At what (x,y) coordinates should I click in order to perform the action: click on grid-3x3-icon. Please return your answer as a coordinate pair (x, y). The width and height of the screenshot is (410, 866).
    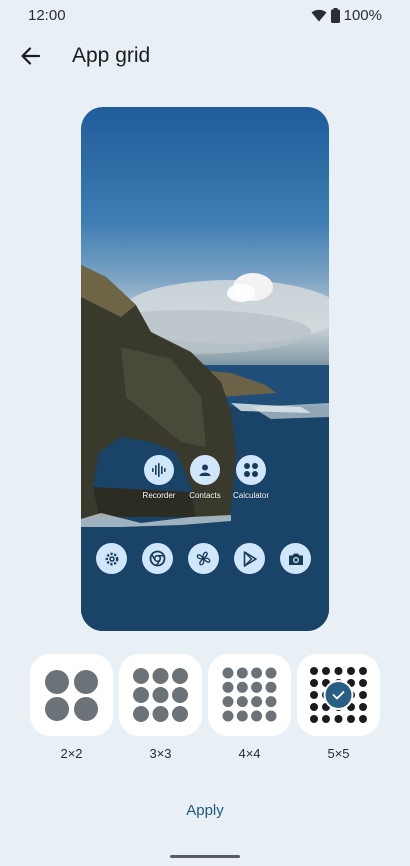
    Looking at the image, I should click on (160, 695).